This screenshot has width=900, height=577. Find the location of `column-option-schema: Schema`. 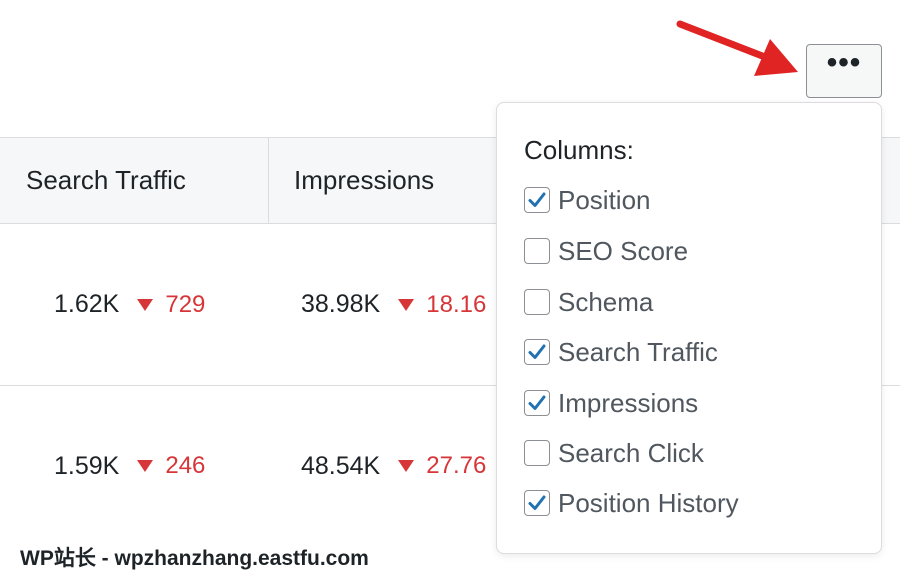

column-option-schema: Schema is located at coordinates (588, 302).